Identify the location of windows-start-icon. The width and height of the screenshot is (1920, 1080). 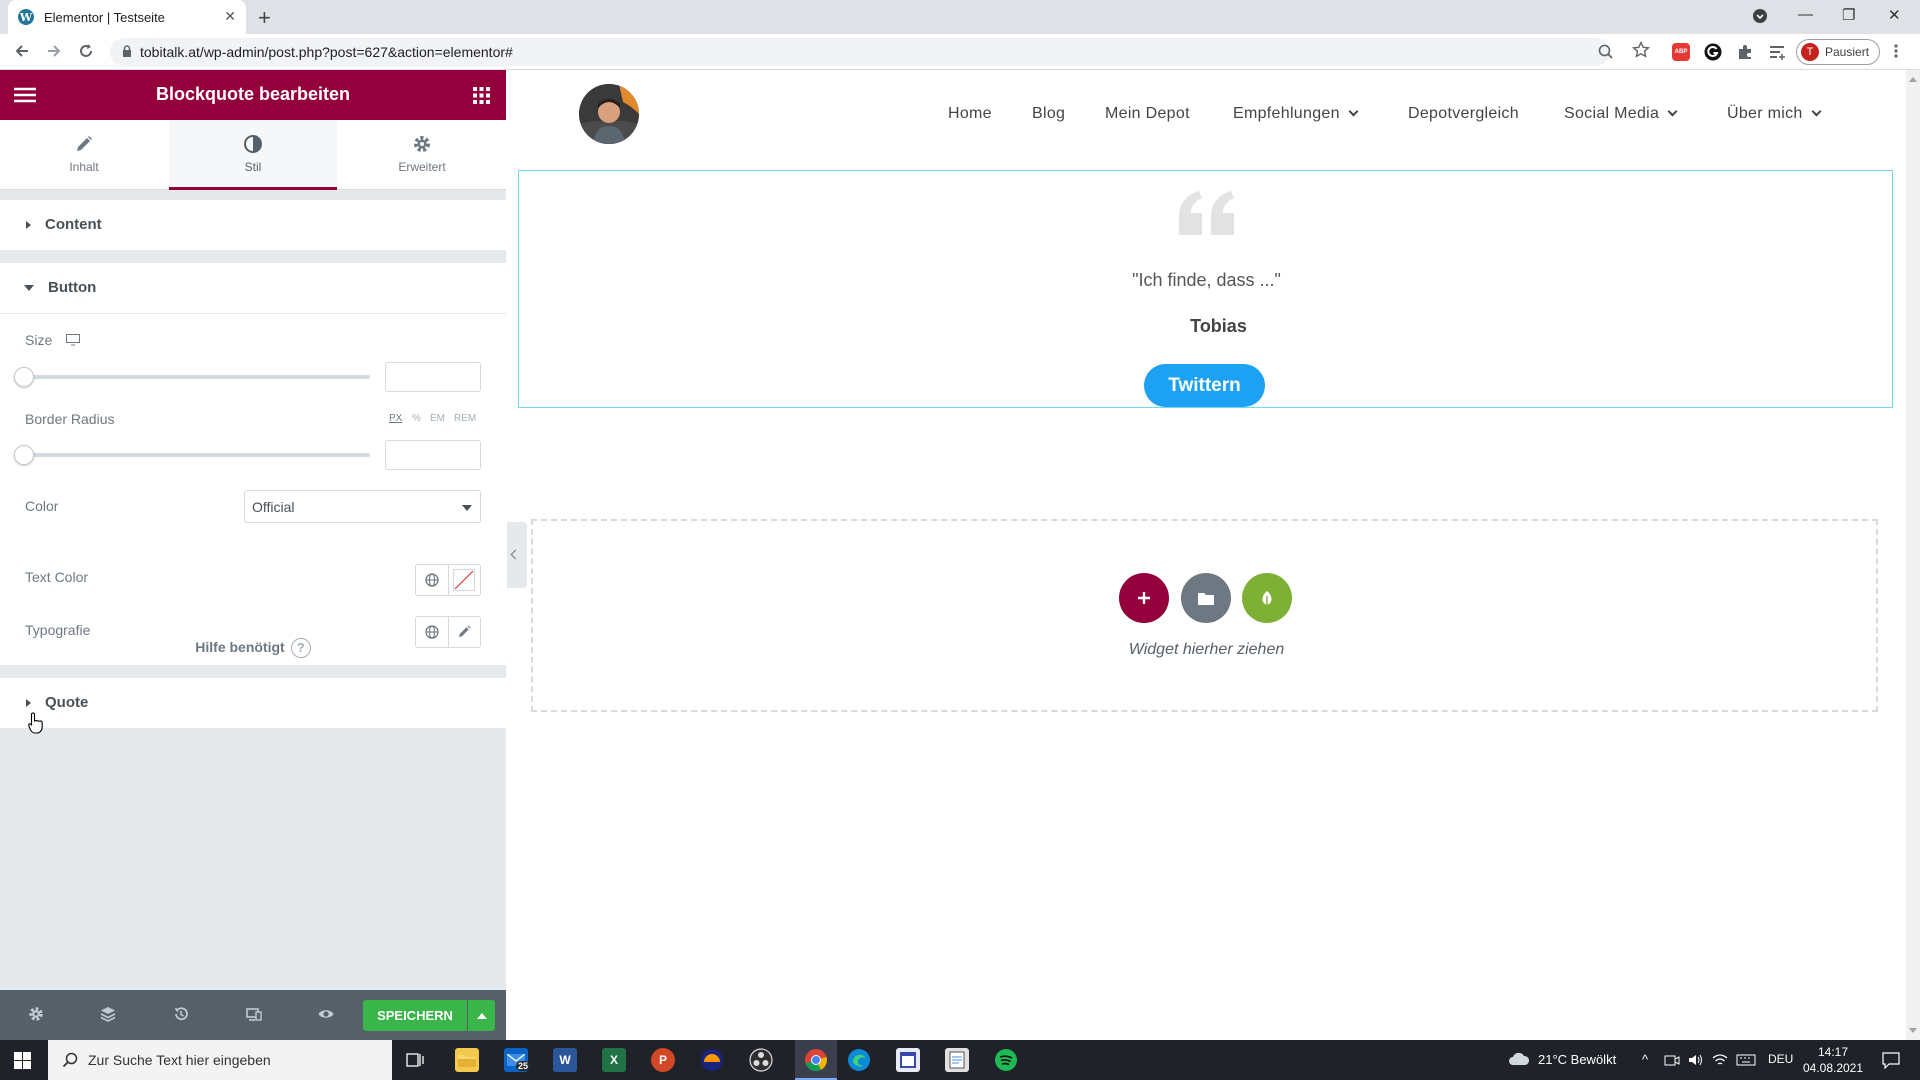
(22, 1060).